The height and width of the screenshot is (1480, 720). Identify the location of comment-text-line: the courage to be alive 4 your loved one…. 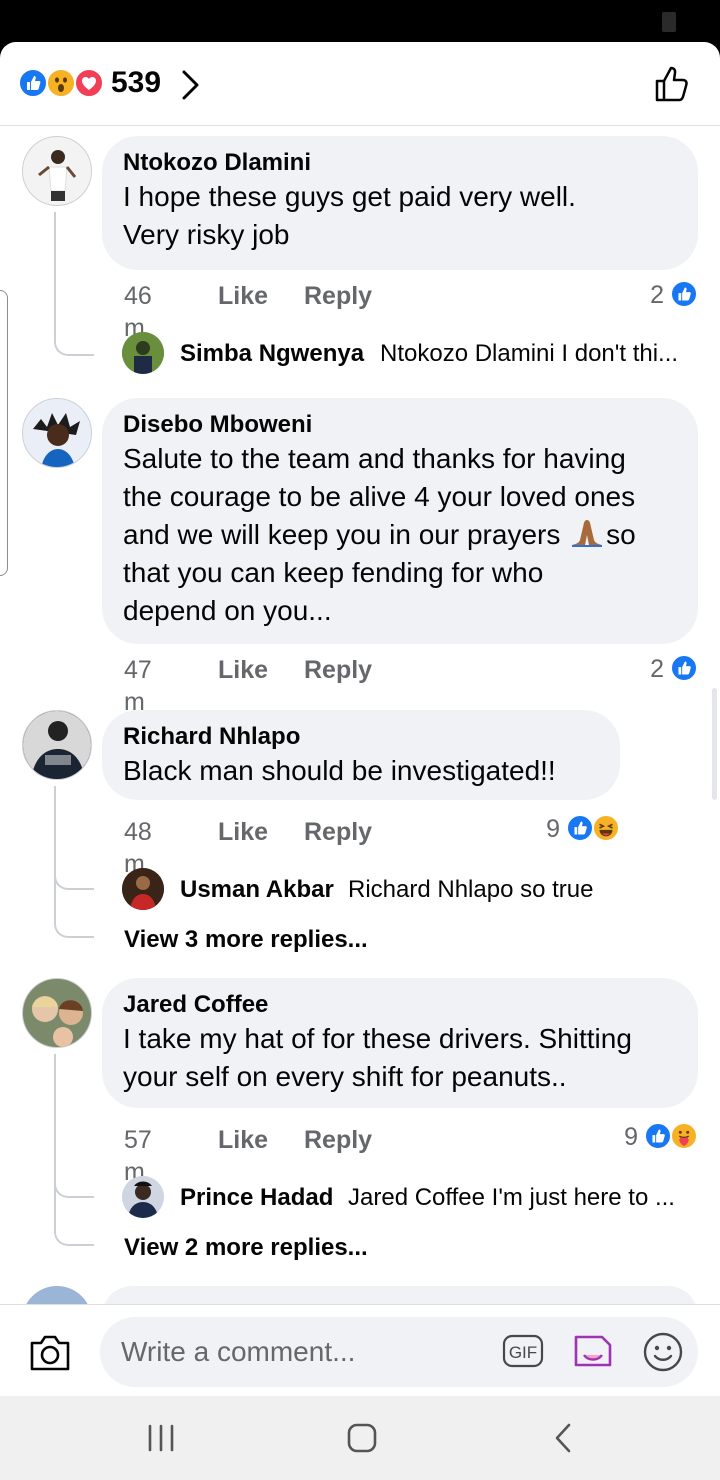
(379, 496).